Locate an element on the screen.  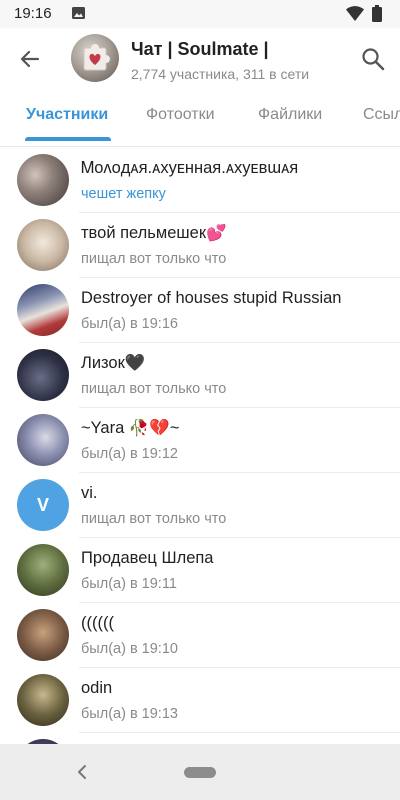
letter-avatar: V is located at coordinates (43, 505).